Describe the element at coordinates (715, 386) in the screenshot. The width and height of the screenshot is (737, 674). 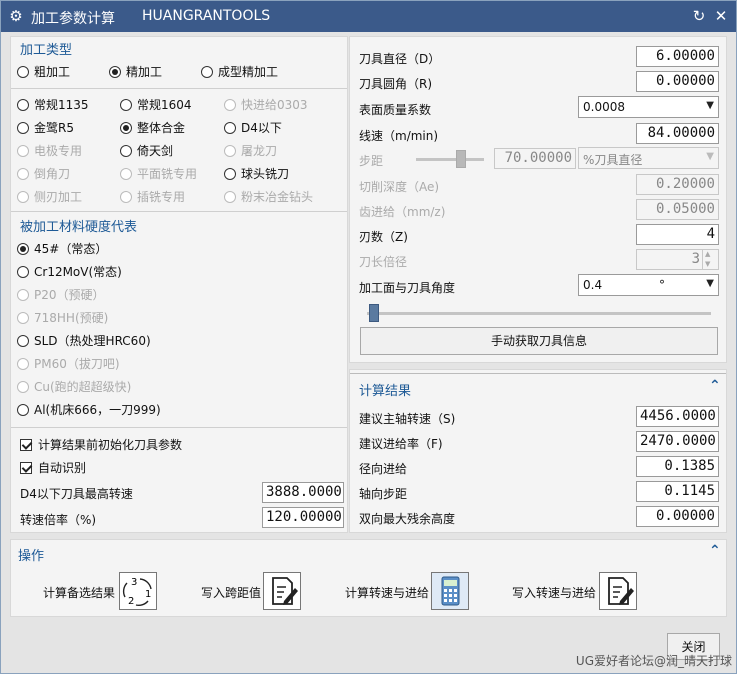
I see `collapse-results-icon: ⌃` at that location.